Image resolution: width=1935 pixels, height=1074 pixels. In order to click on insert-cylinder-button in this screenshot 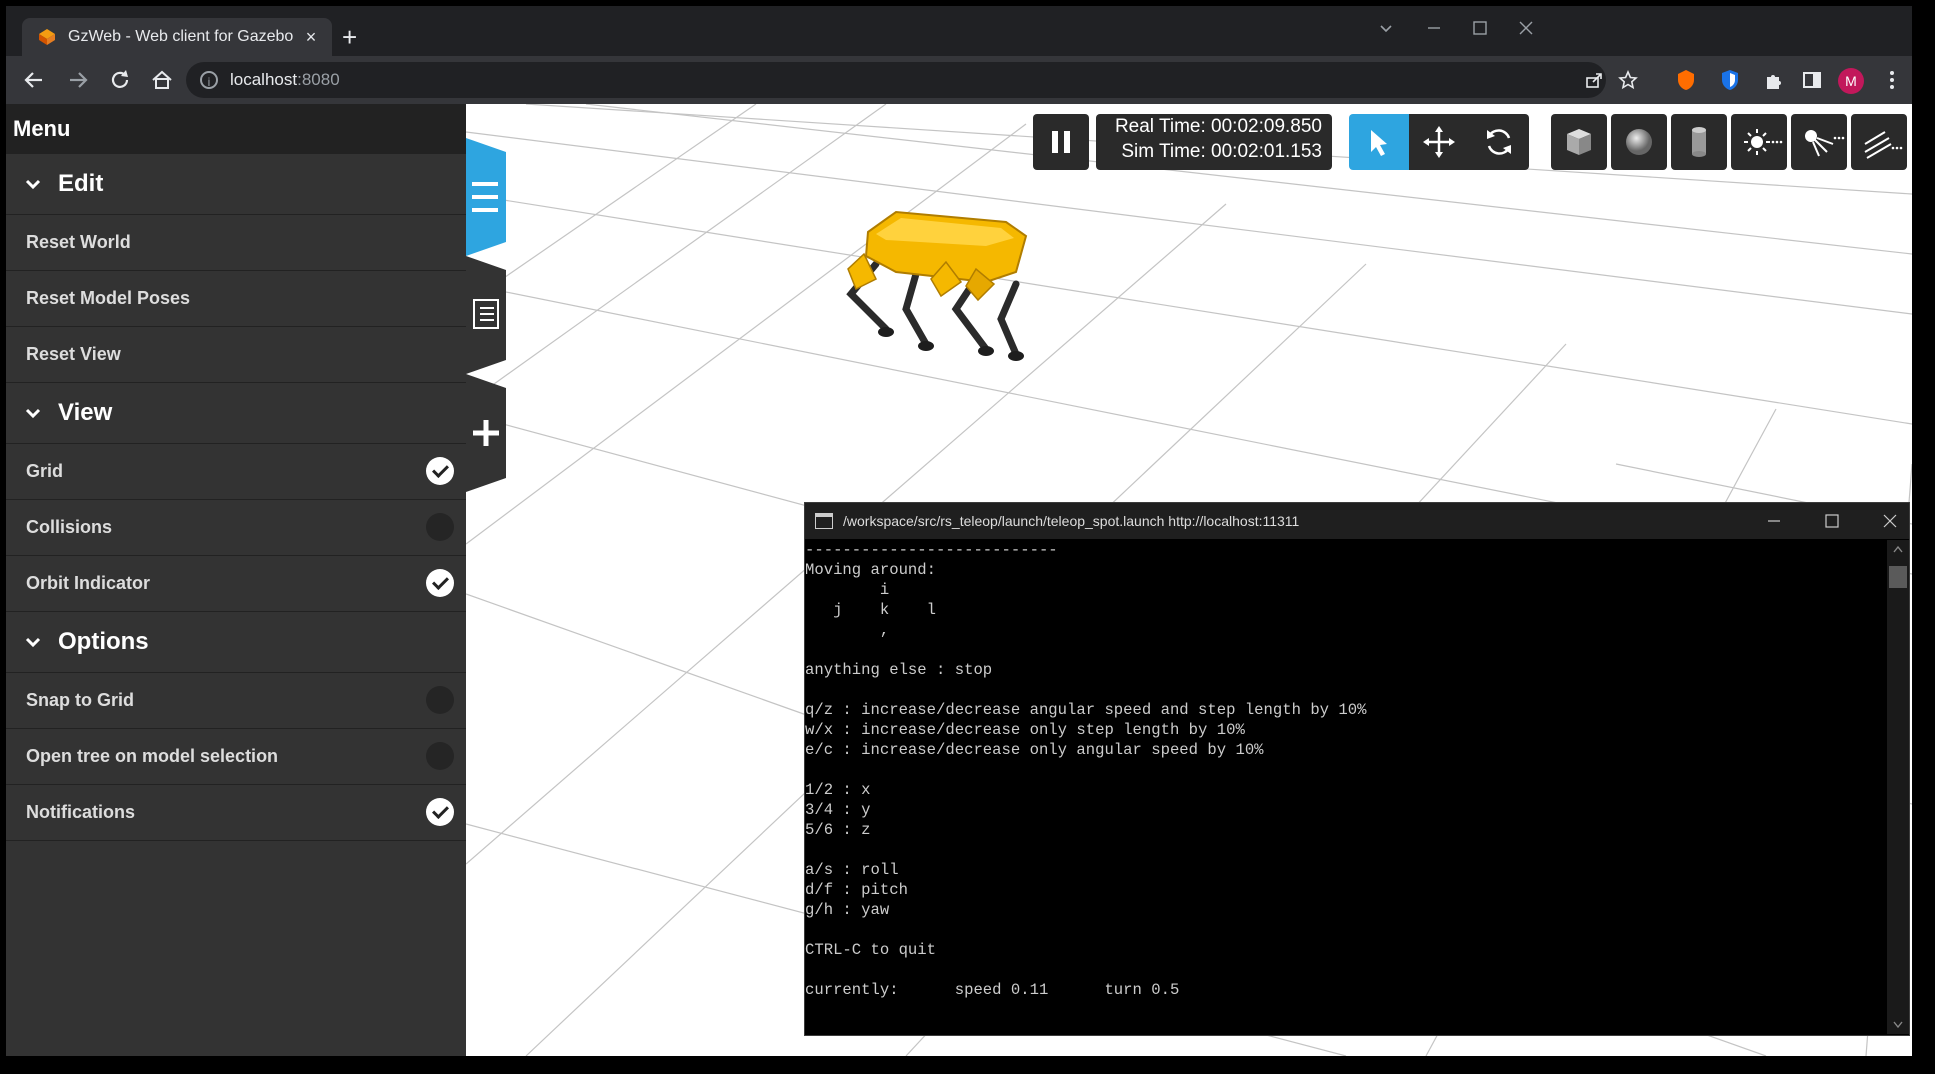, I will do `click(1699, 142)`.